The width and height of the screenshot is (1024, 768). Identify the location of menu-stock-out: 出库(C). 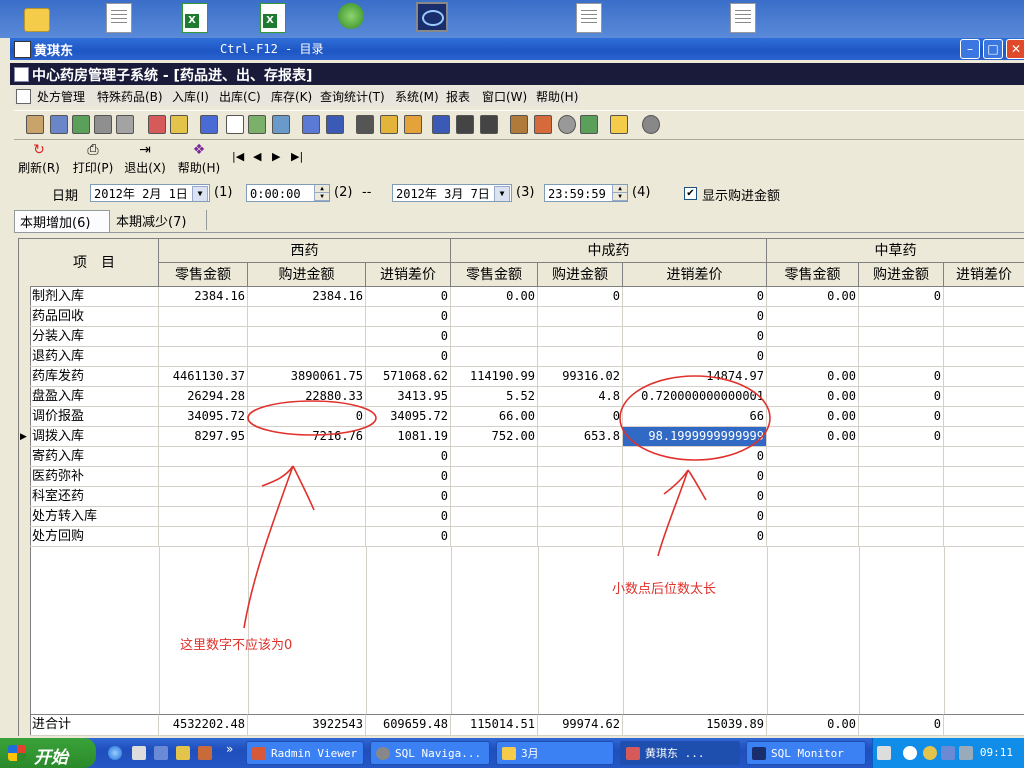
(240, 96).